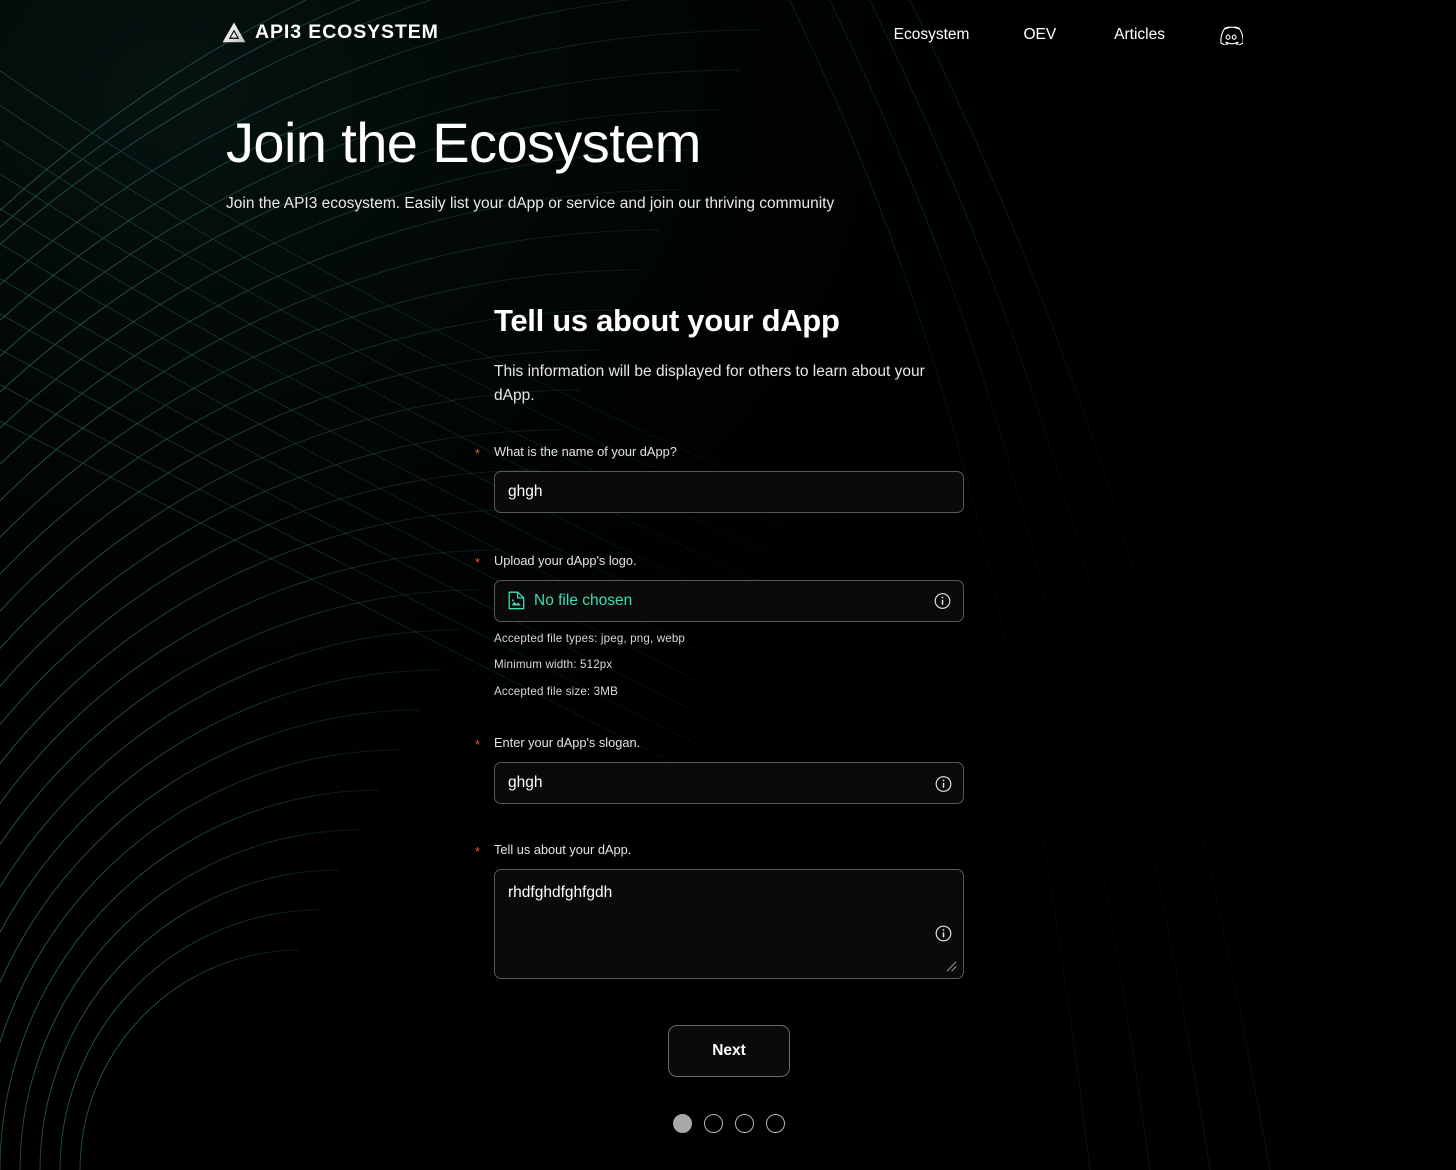 This screenshot has height=1170, width=1456. What do you see at coordinates (729, 923) in the screenshot?
I see `dapp-about-textarea: rhdfghdfghfgdh` at bounding box center [729, 923].